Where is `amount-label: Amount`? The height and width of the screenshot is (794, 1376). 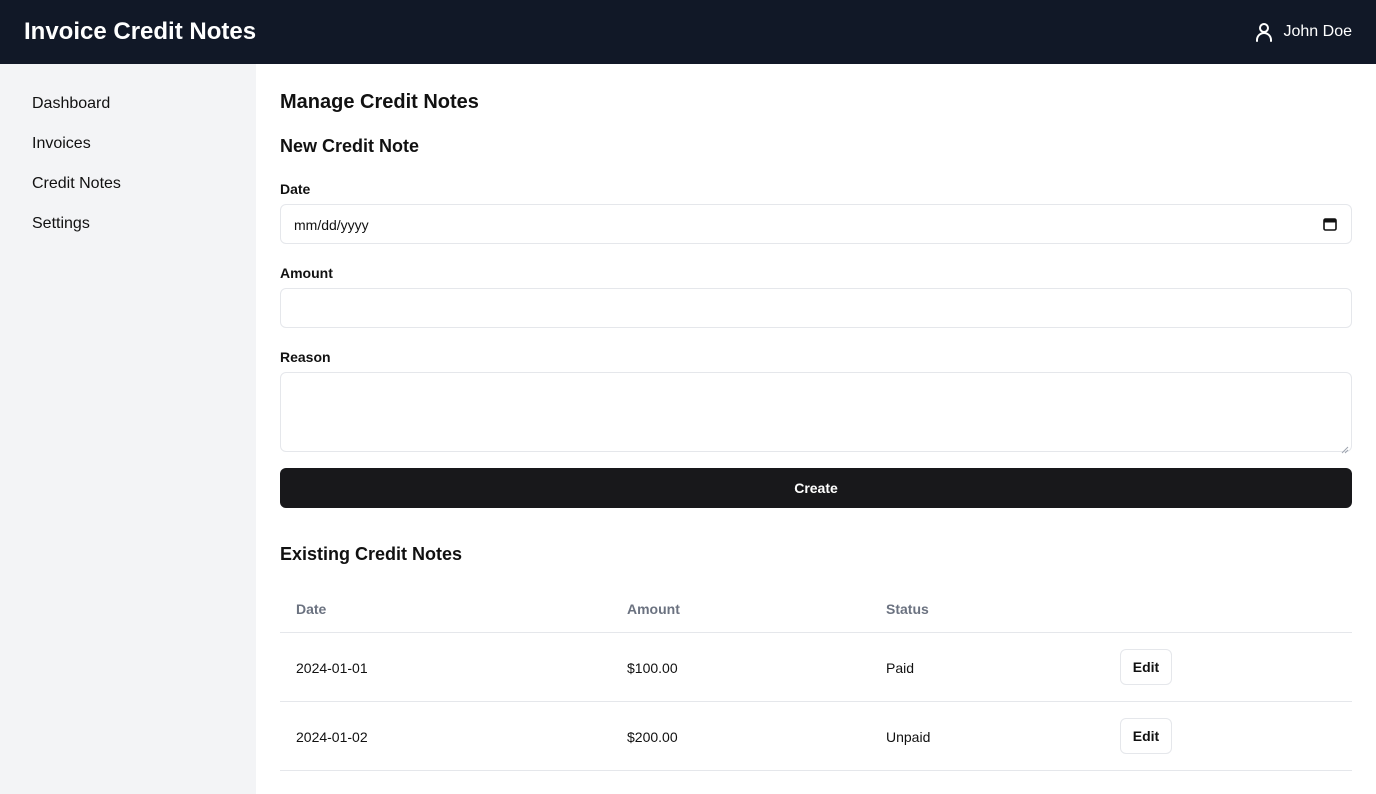 amount-label: Amount is located at coordinates (306, 273).